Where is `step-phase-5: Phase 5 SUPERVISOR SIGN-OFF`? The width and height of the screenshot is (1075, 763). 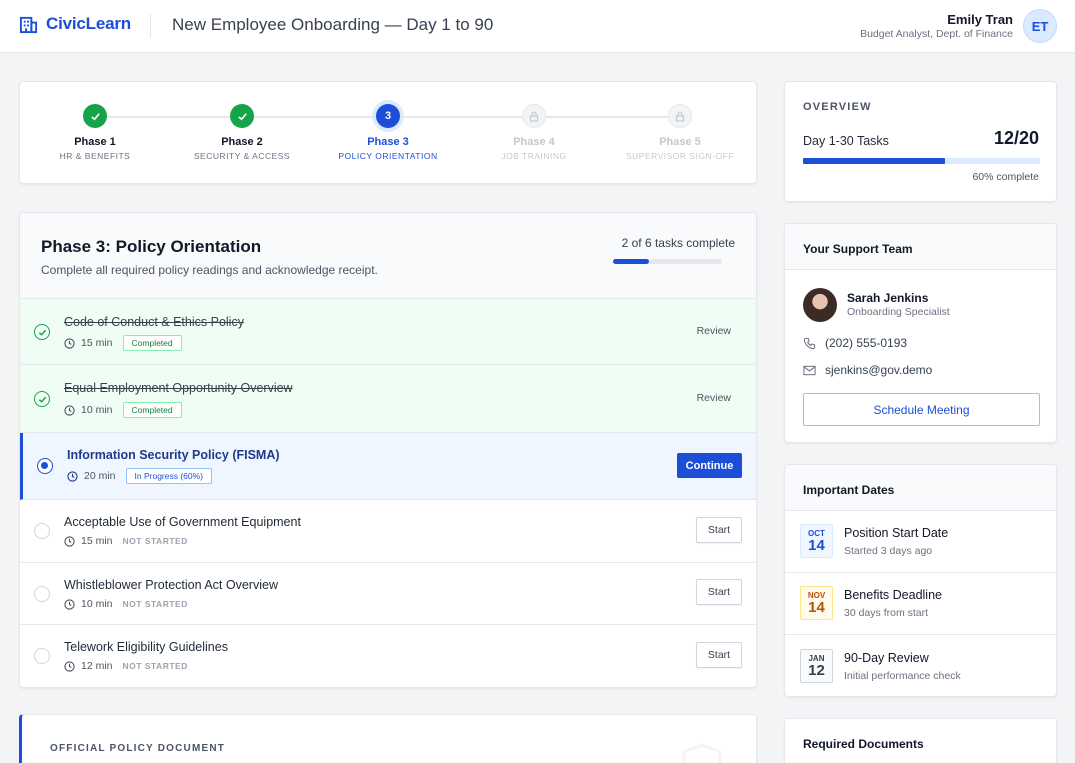 step-phase-5: Phase 5 SUPERVISOR SIGN-OFF is located at coordinates (680, 132).